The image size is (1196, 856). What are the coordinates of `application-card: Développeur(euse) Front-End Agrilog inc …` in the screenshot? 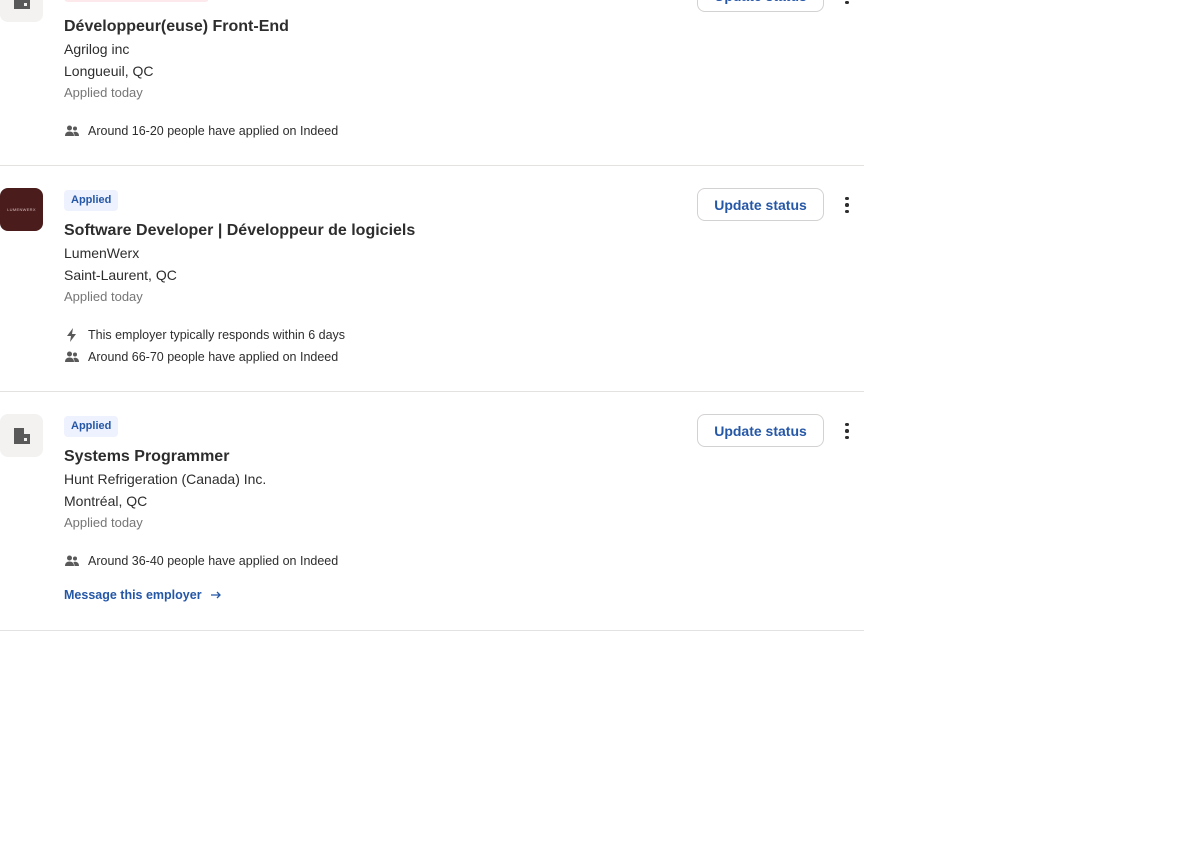 It's located at (432, 83).